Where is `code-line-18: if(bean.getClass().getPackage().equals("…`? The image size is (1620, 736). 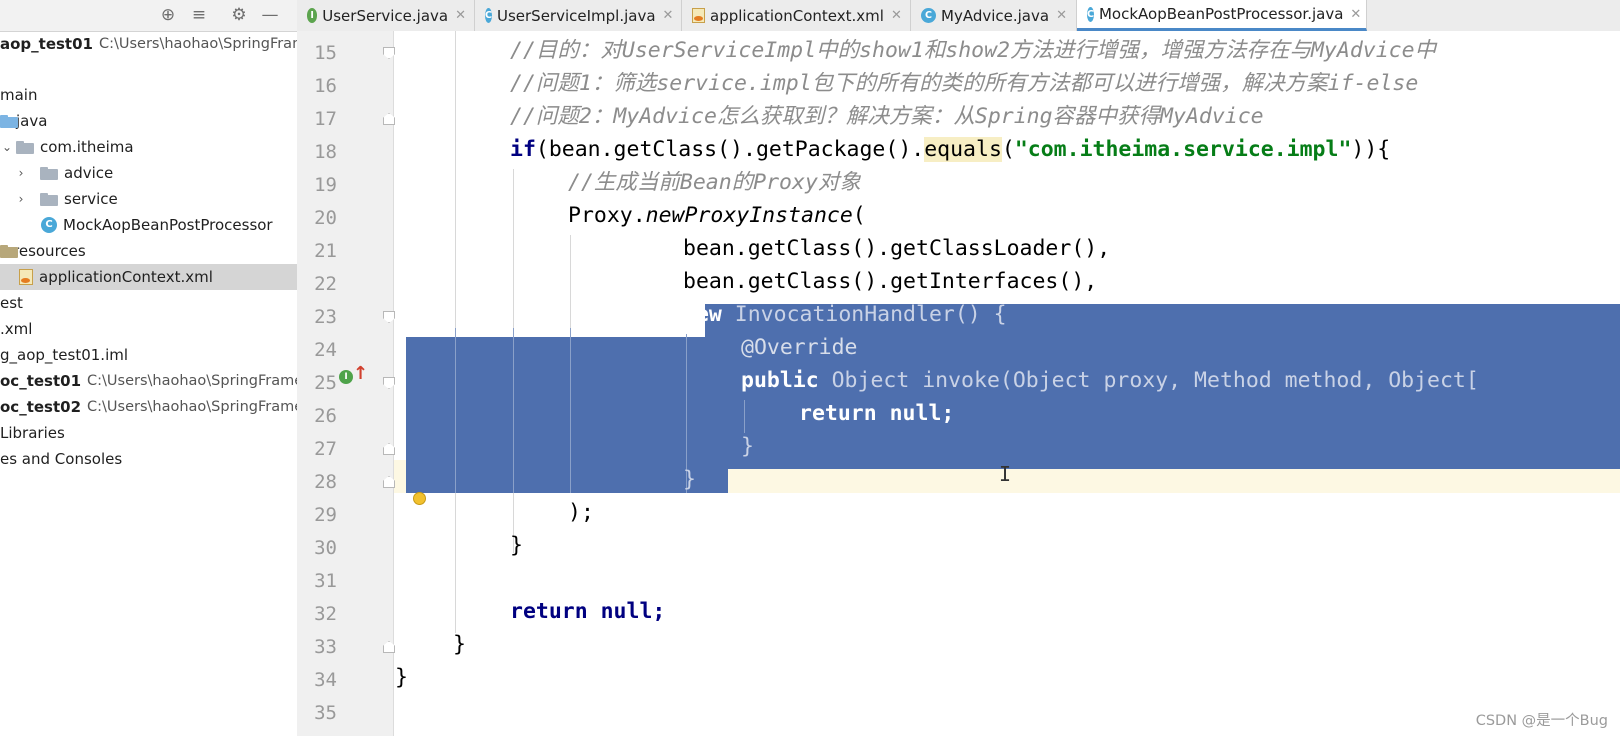
code-line-18: if(bean.getClass().getPackage().equals("… is located at coordinates (950, 149).